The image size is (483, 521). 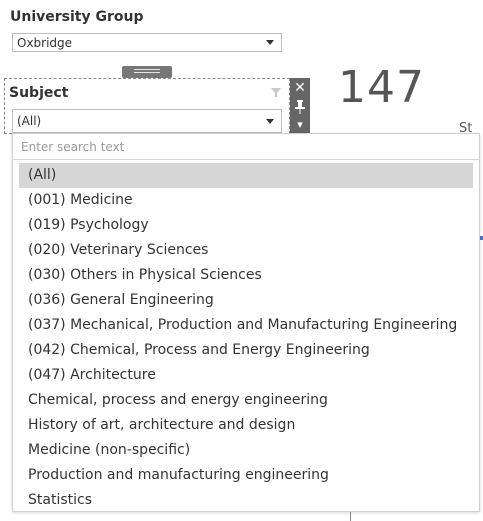 What do you see at coordinates (246, 300) in the screenshot?
I see `list-item: (036) General Engineering` at bounding box center [246, 300].